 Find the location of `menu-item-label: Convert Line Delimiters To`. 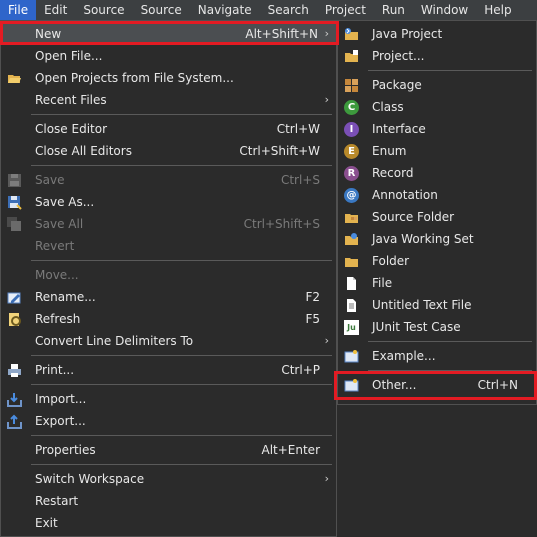

menu-item-label: Convert Line Delimiters To is located at coordinates (114, 341).